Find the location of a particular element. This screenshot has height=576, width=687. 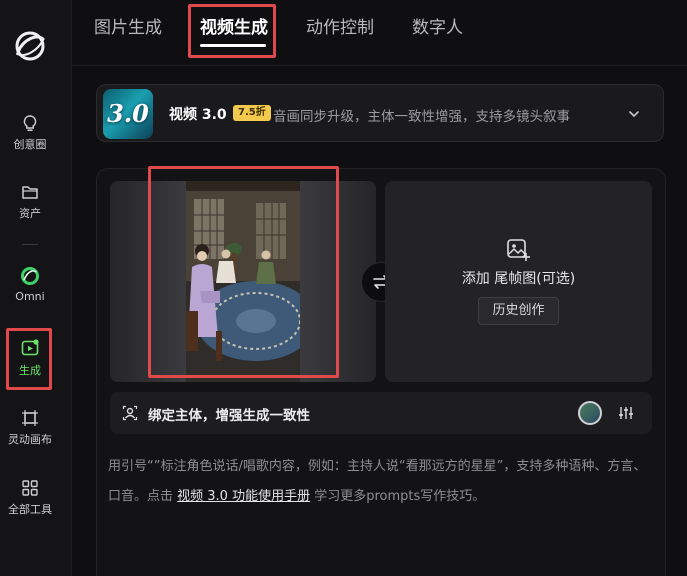

canvas-frame-icon is located at coordinates (30, 418).